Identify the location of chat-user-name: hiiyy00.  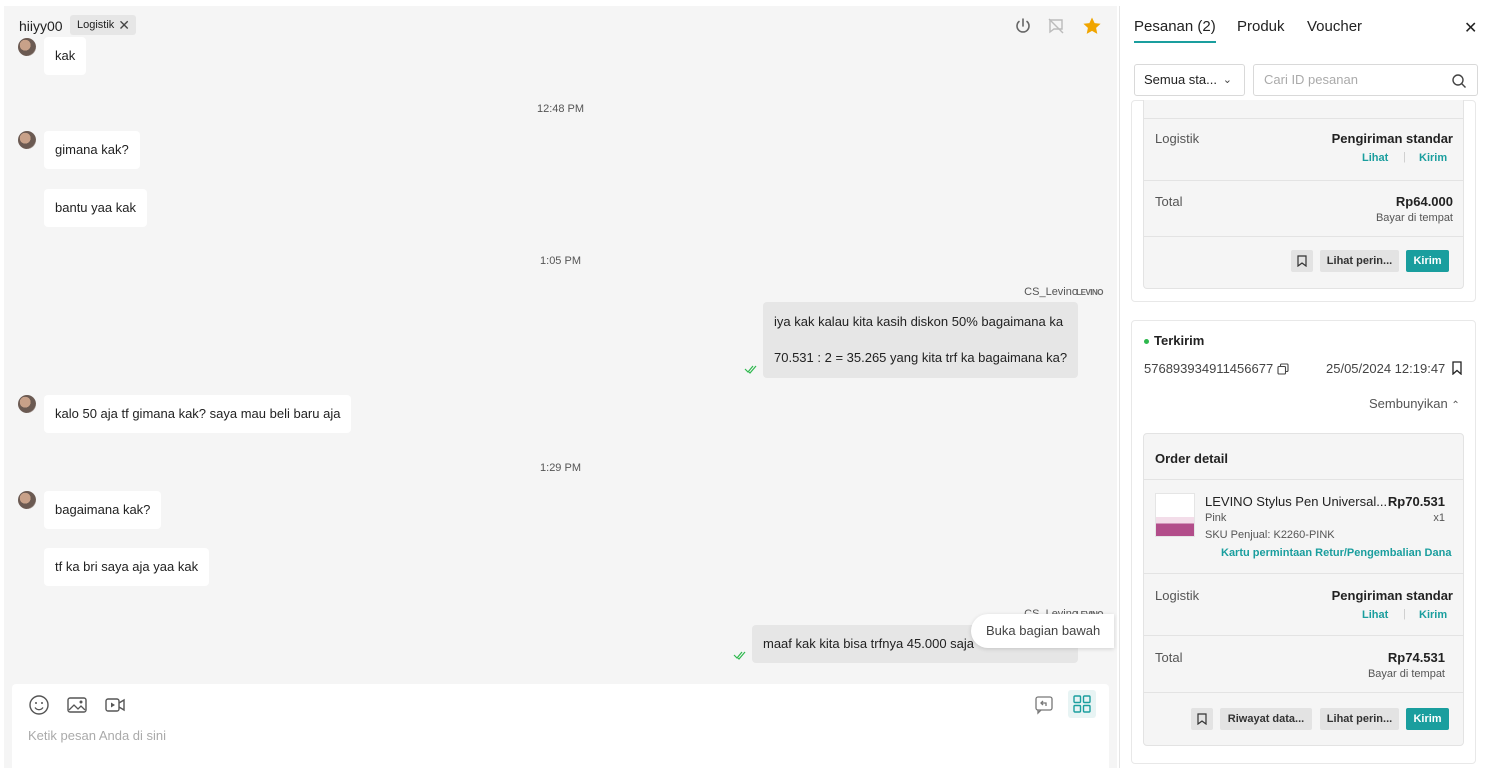
(41, 26).